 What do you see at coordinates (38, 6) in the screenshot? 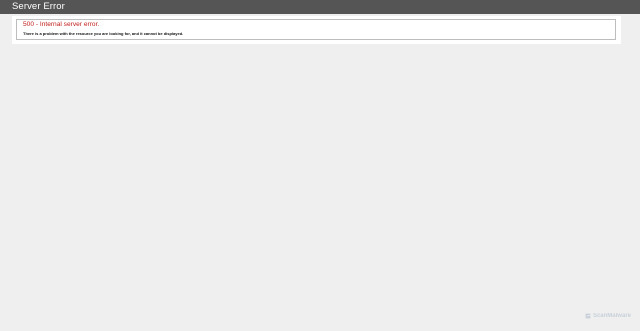
I see `page-title: Server Error` at bounding box center [38, 6].